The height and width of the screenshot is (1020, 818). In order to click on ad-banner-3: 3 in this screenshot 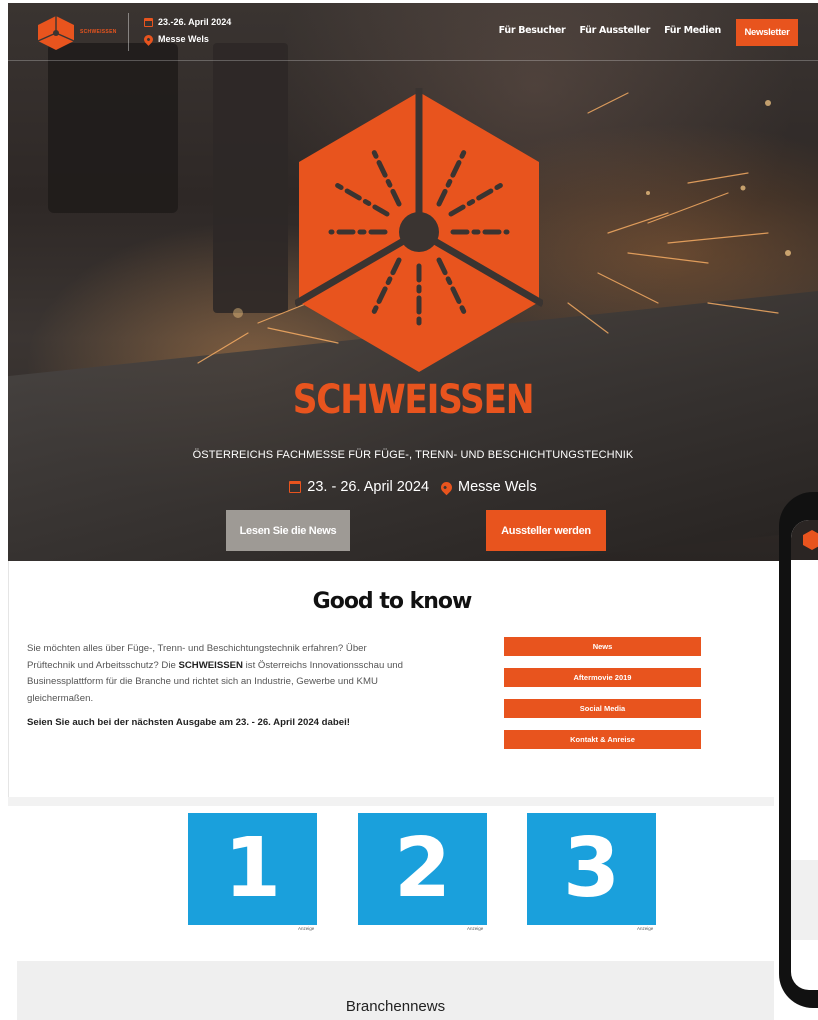, I will do `click(591, 869)`.